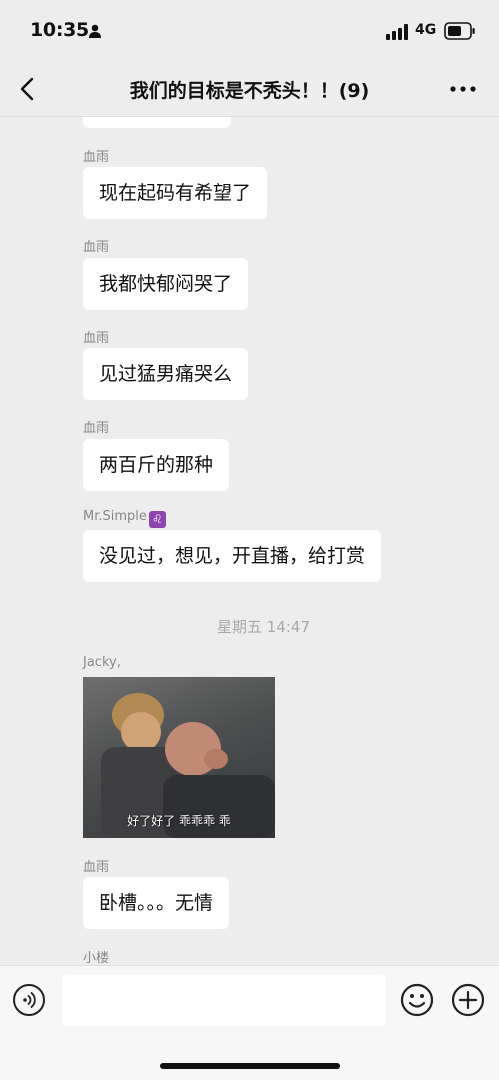  I want to click on message-bubble: 卧槽。。。无情, so click(156, 903).